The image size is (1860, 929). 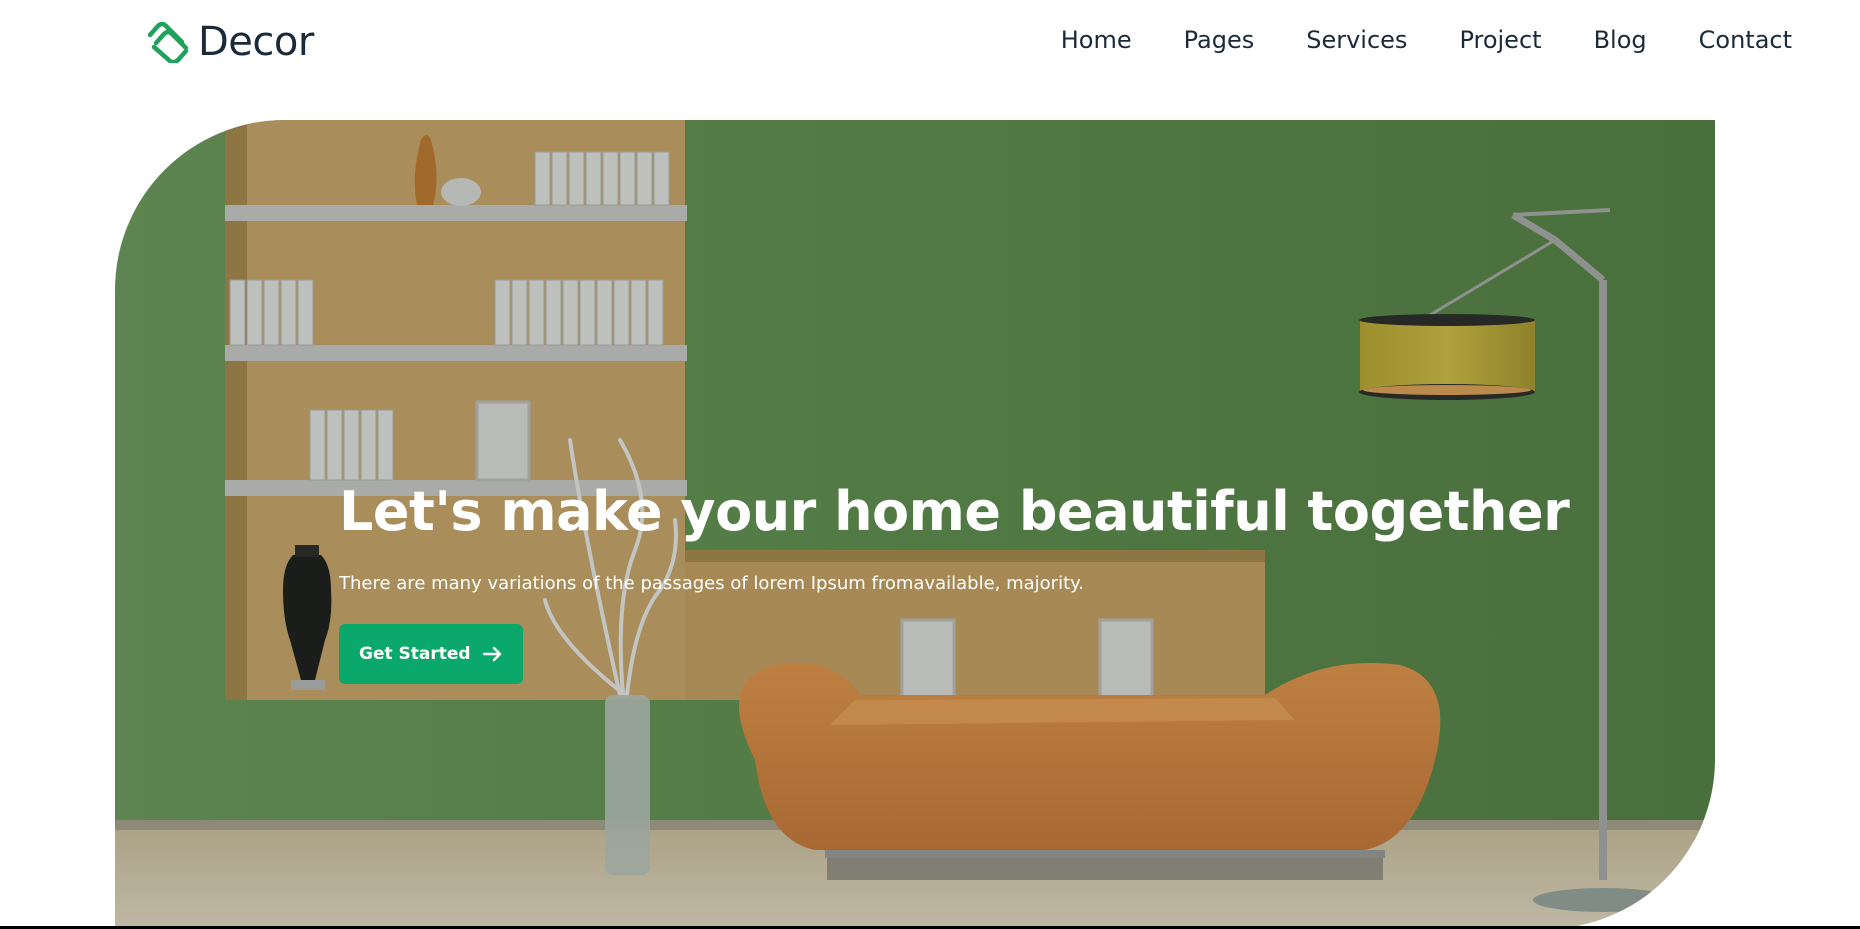 I want to click on nav-item-blog: Blog, so click(x=1620, y=40).